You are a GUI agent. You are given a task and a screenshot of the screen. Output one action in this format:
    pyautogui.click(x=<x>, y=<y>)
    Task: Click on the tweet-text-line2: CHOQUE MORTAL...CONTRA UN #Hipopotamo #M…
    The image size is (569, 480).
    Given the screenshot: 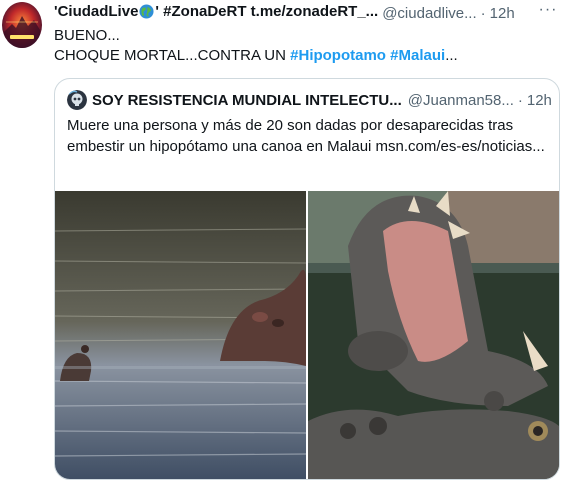 What is the action you would take?
    pyautogui.click(x=306, y=56)
    